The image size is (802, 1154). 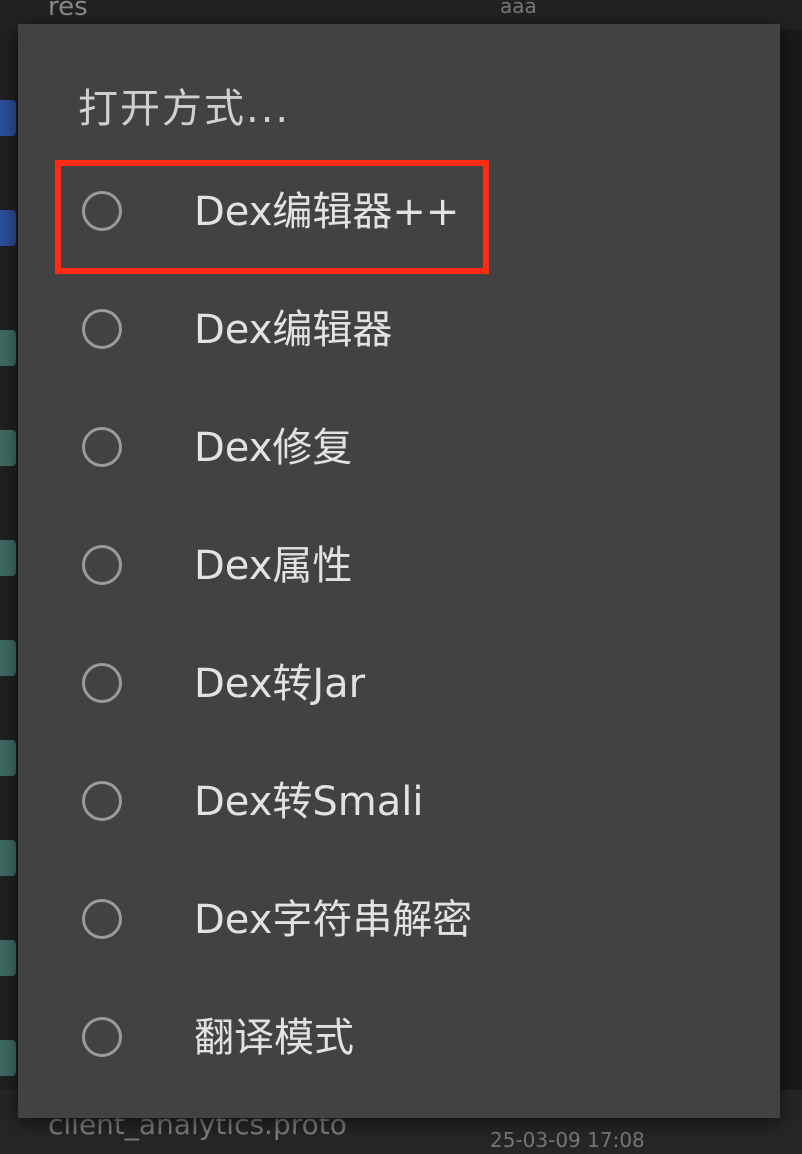 I want to click on option-label: Dex转Jar, so click(x=280, y=684).